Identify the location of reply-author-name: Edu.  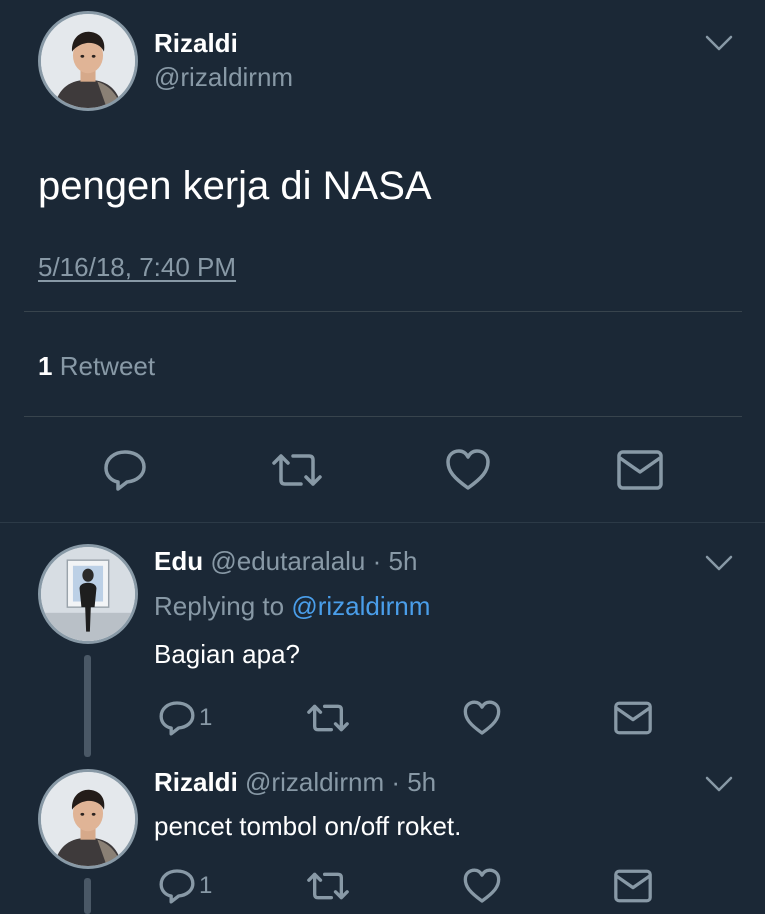
(178, 561).